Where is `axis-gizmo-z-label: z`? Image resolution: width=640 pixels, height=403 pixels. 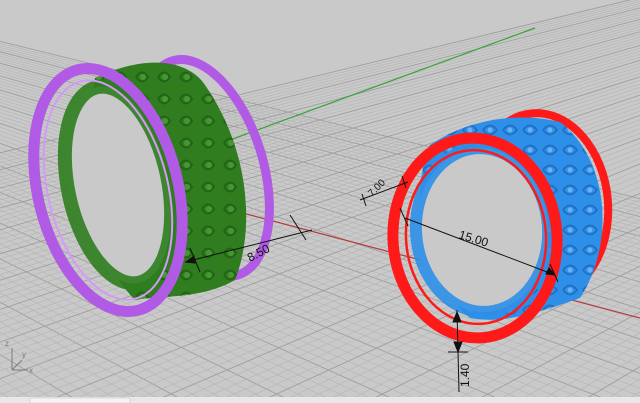 axis-gizmo-z-label: z is located at coordinates (7, 343).